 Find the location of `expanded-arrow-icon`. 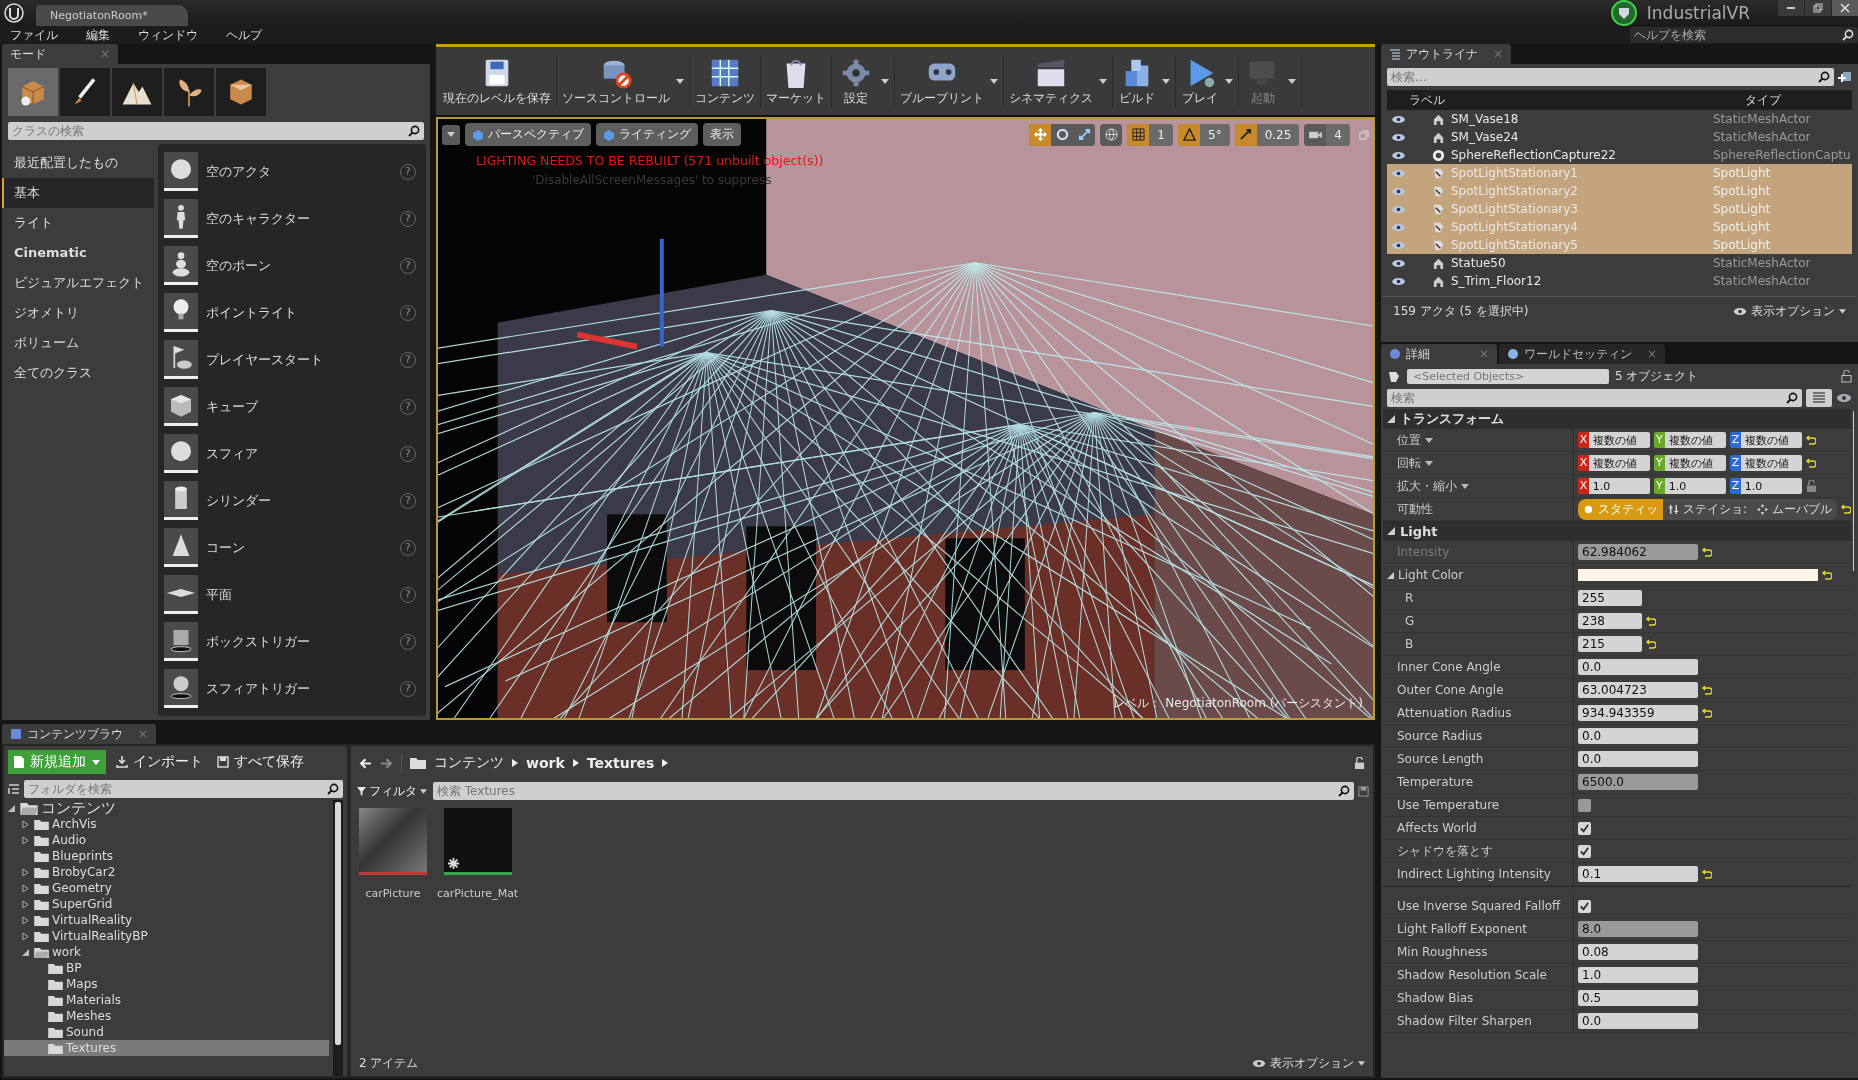

expanded-arrow-icon is located at coordinates (25, 952).